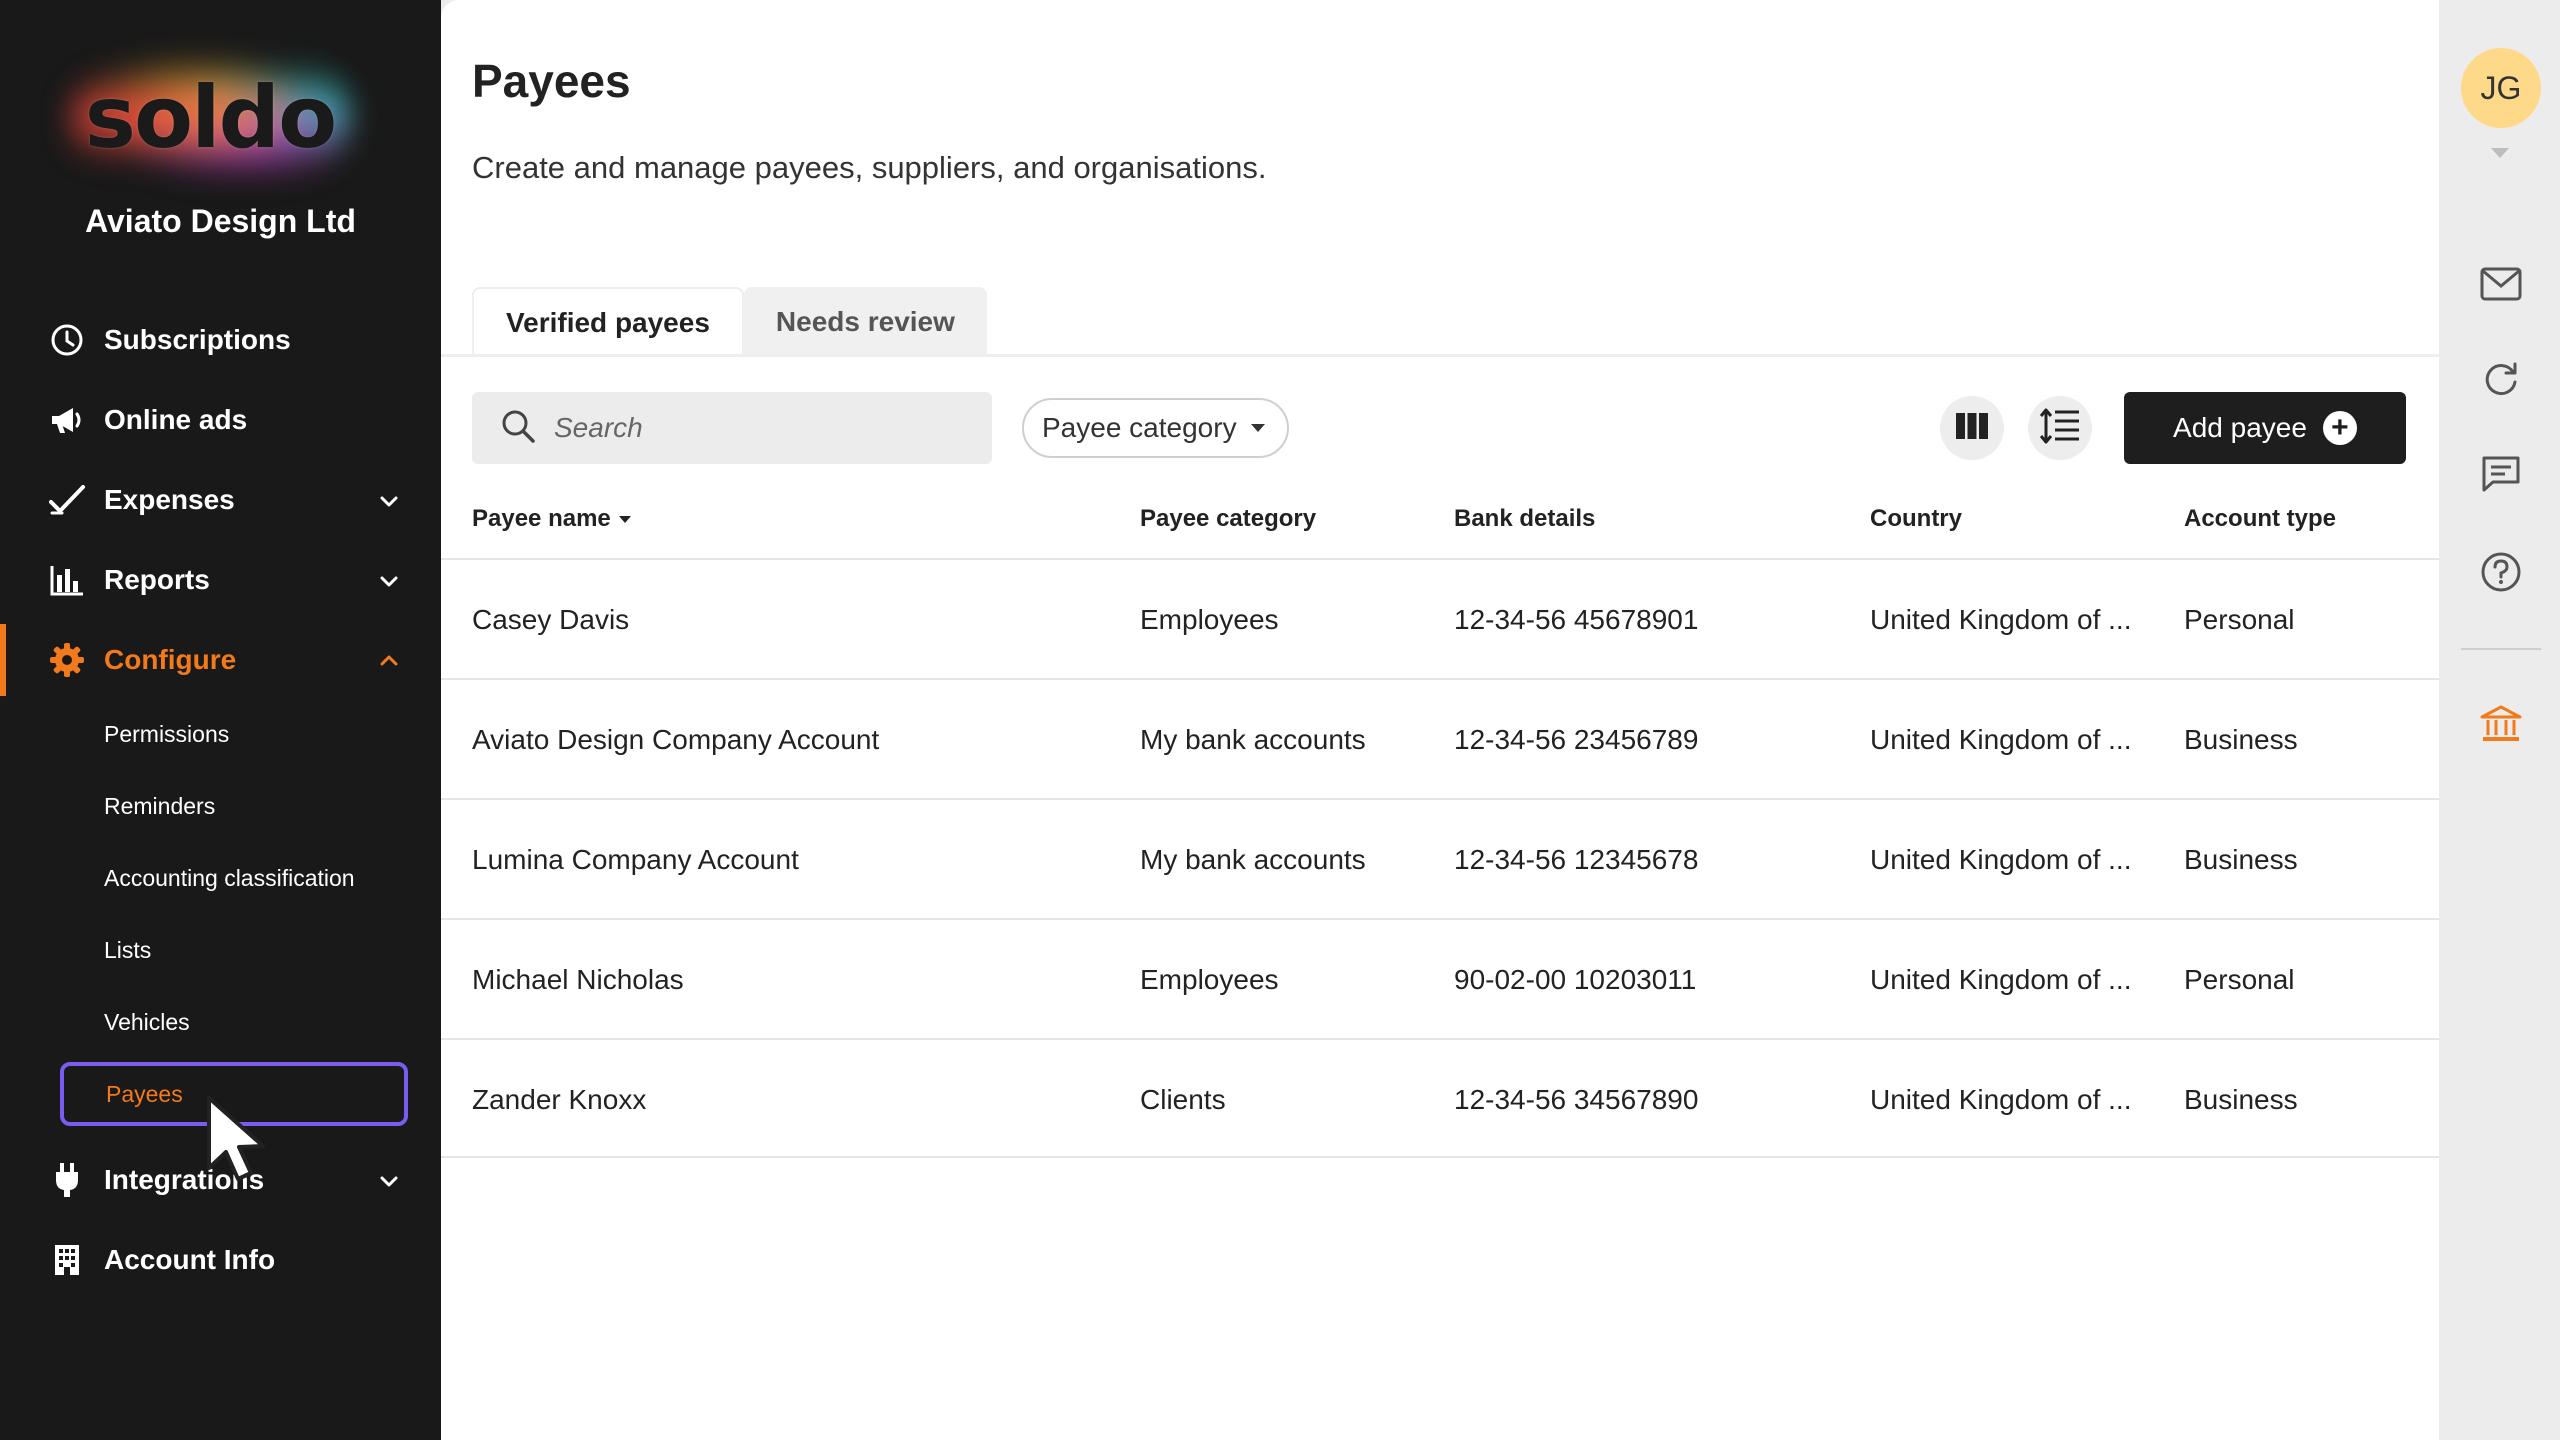 The width and height of the screenshot is (2560, 1440). What do you see at coordinates (865, 322) in the screenshot?
I see `tab-needs-review: Needs review` at bounding box center [865, 322].